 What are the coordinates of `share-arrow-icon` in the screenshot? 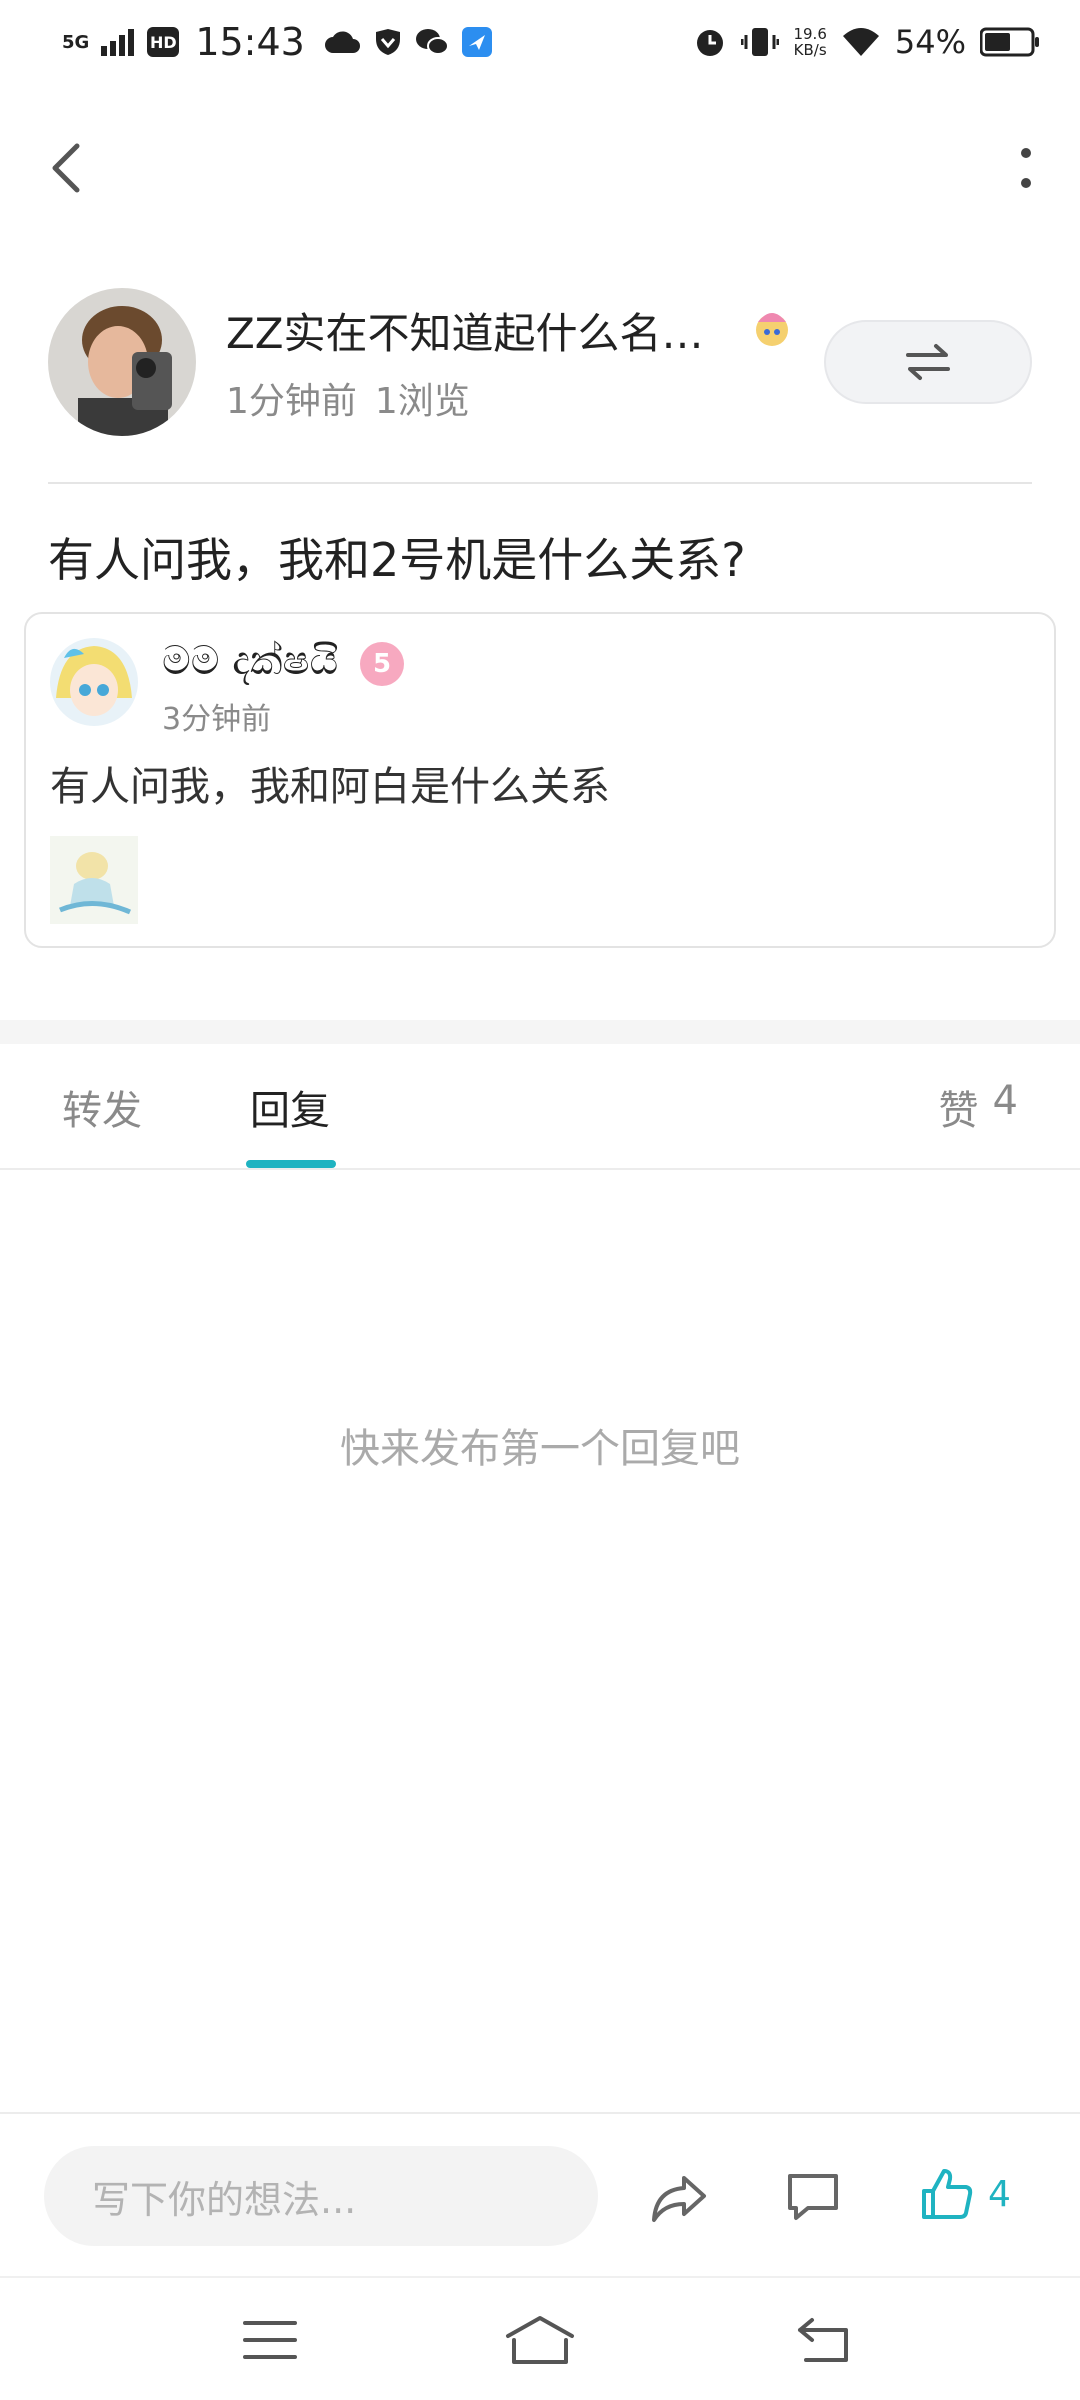 It's located at (679, 2199).